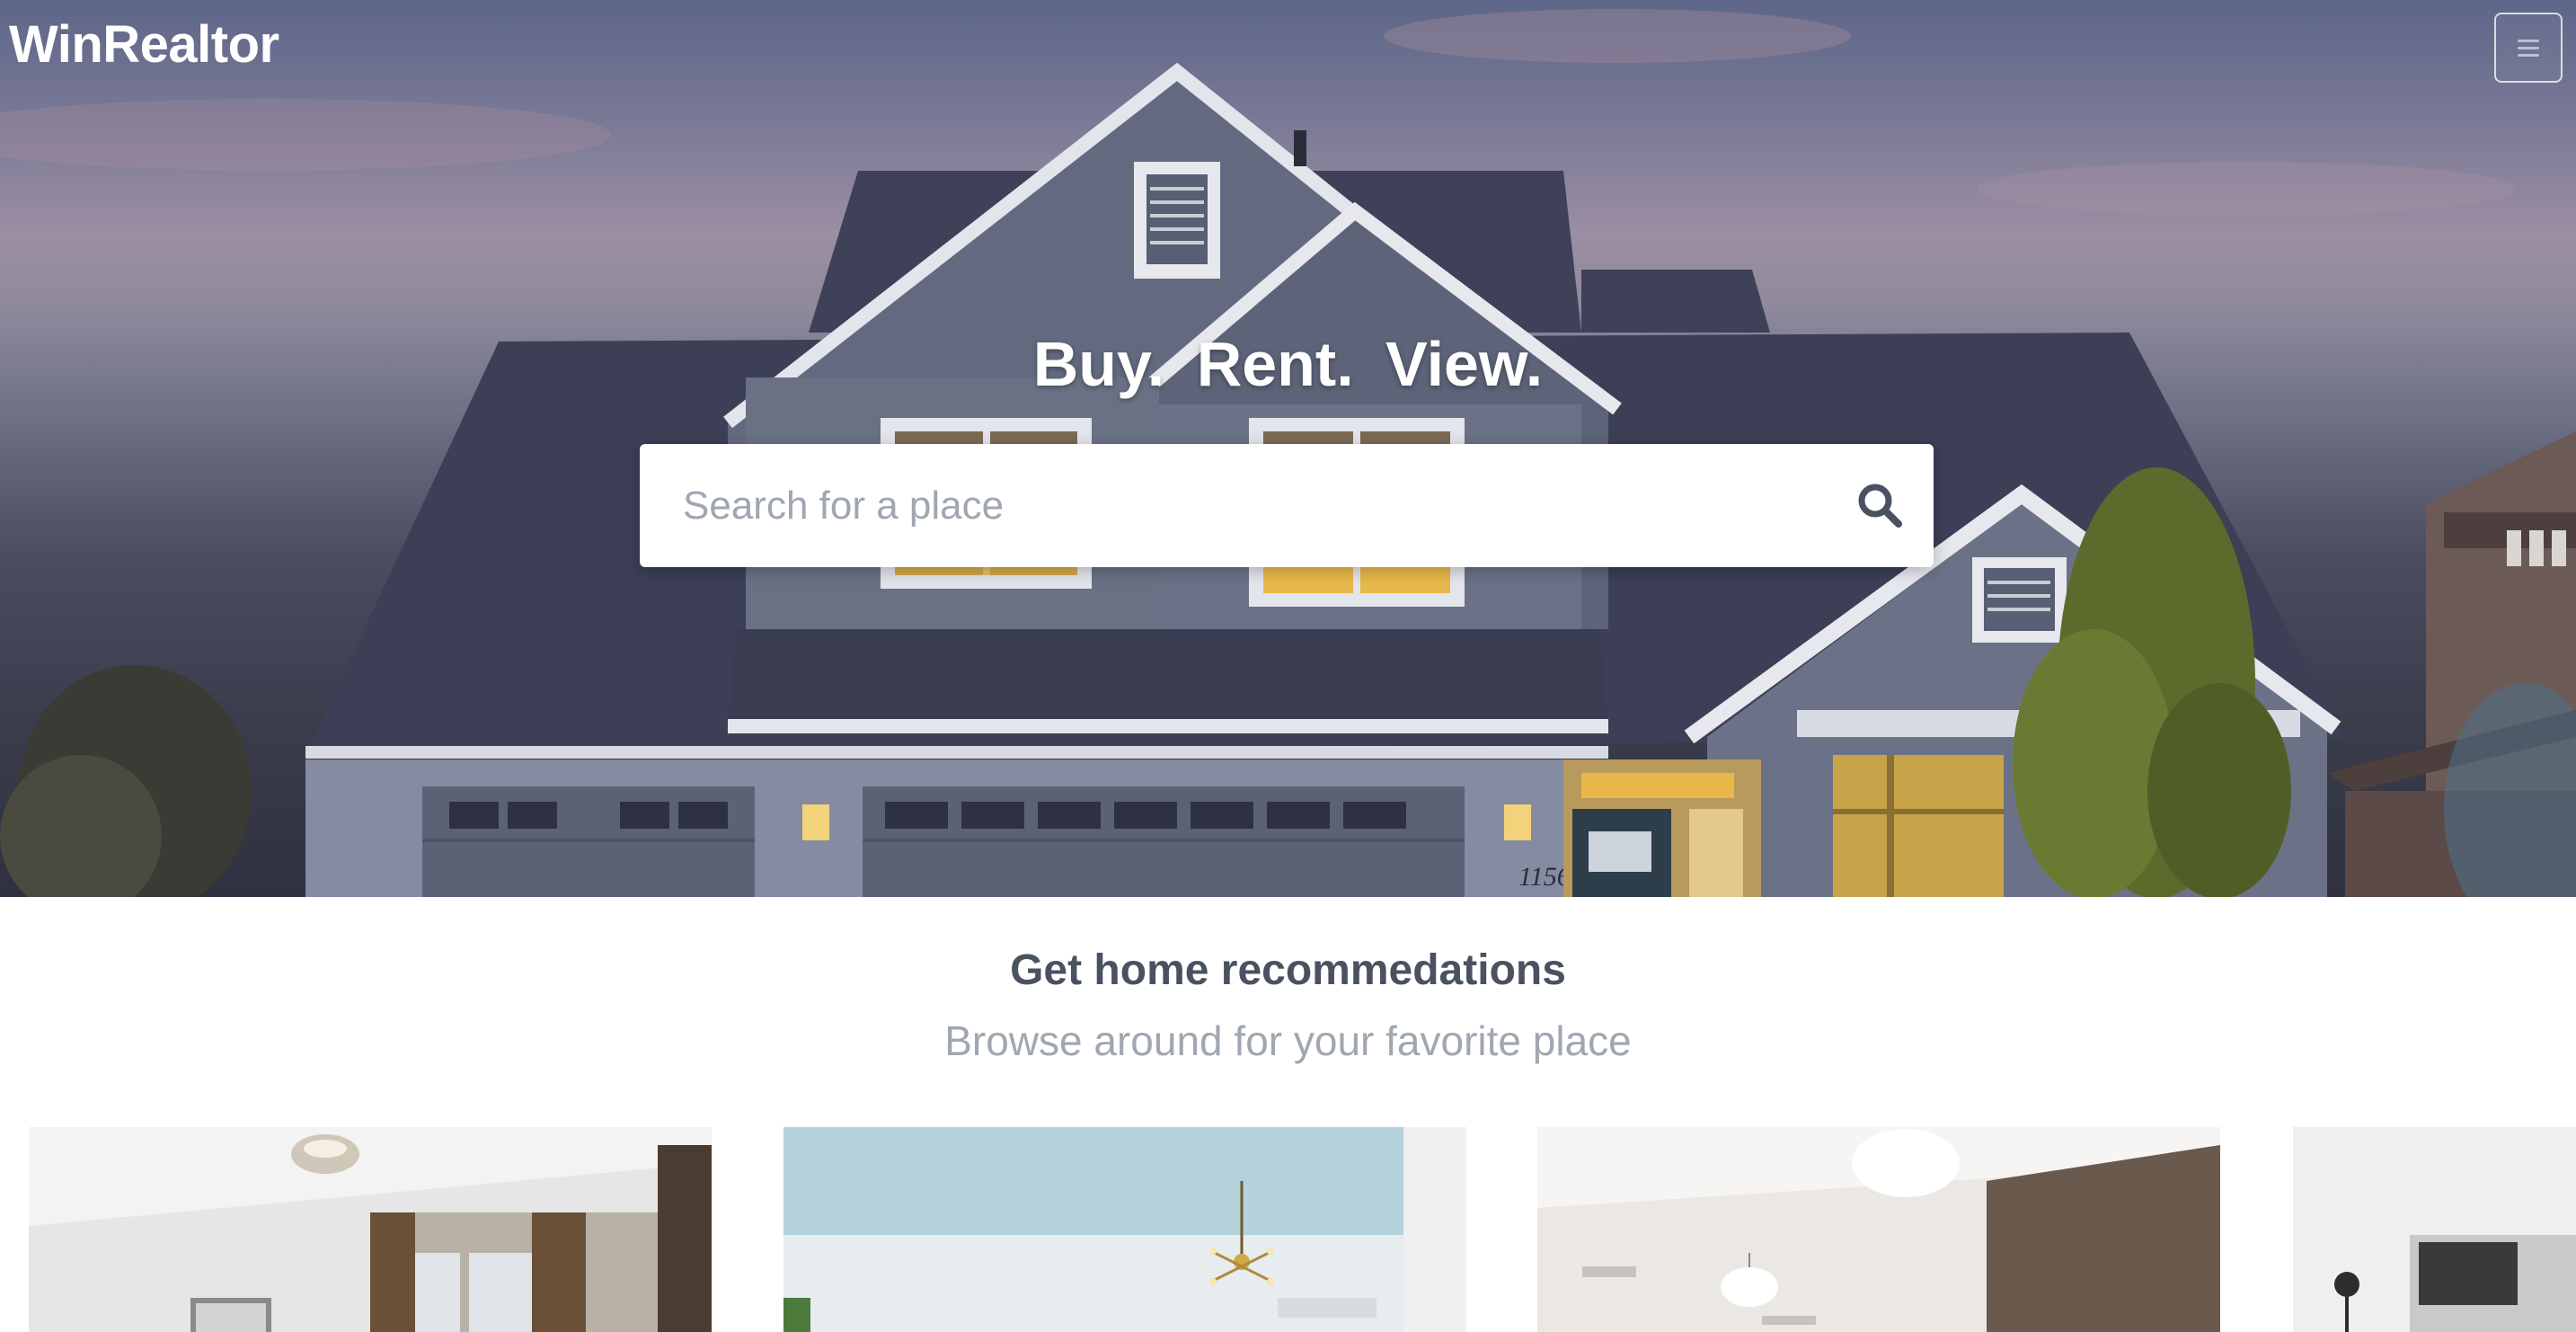 This screenshot has height=1332, width=2576. What do you see at coordinates (1544, 877) in the screenshot?
I see `house-number: 1156` at bounding box center [1544, 877].